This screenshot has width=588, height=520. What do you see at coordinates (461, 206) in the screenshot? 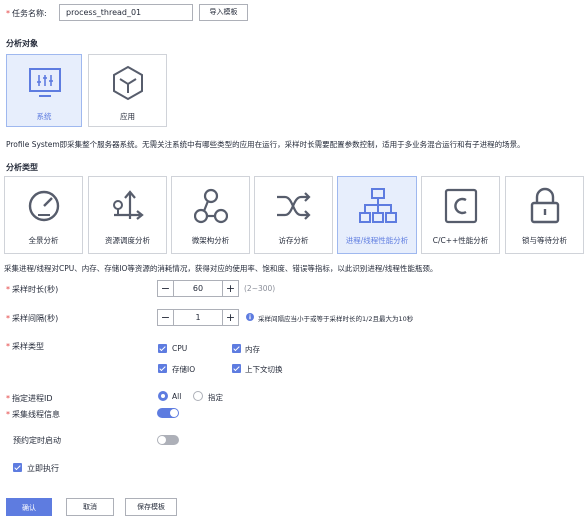
I see `c-letter-icon` at bounding box center [461, 206].